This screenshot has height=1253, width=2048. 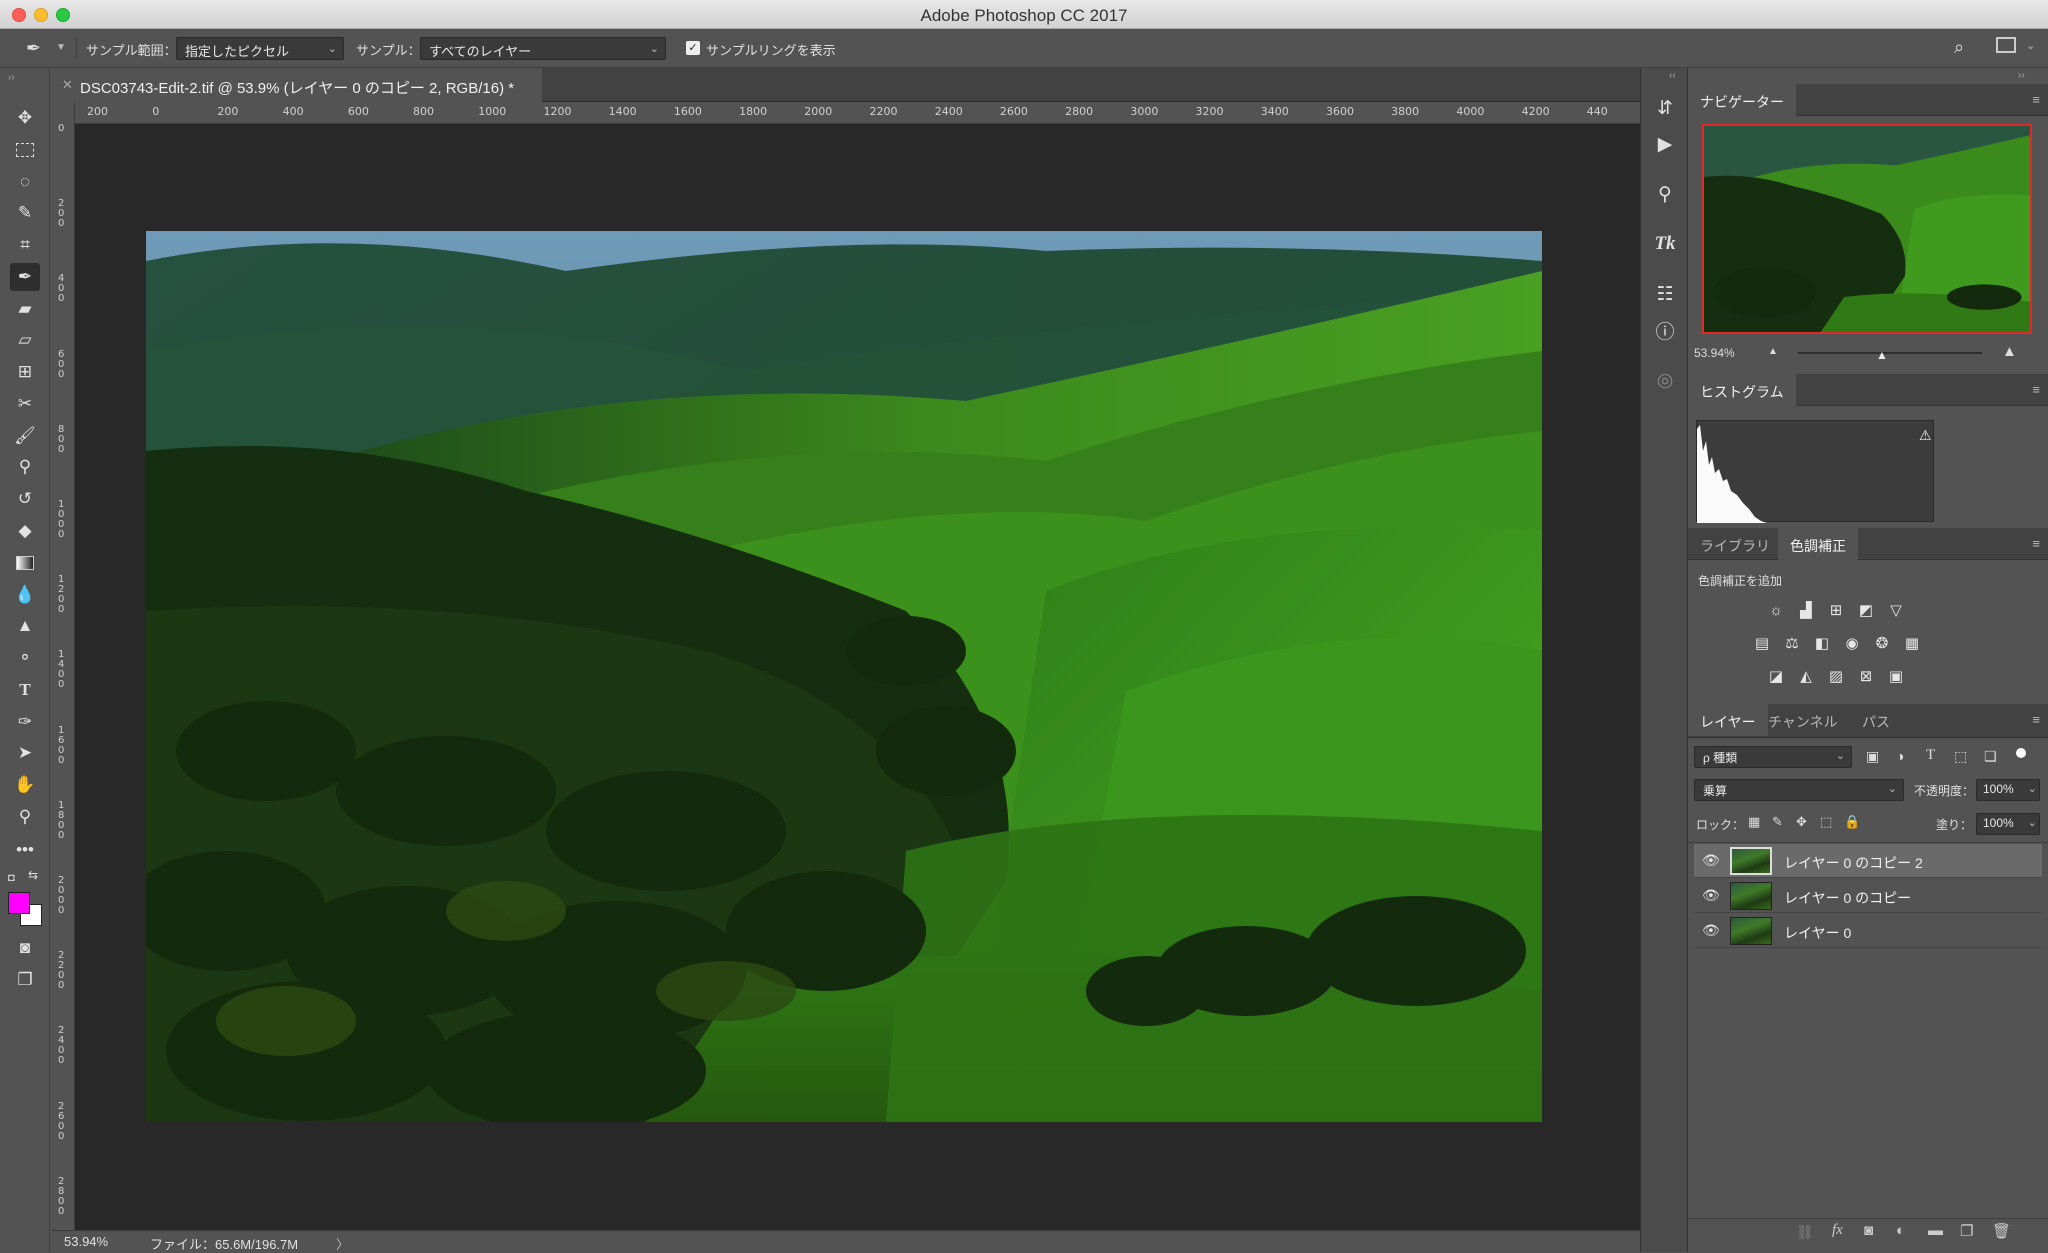 I want to click on quick-mask-icon: ◙, so click(x=25, y=948).